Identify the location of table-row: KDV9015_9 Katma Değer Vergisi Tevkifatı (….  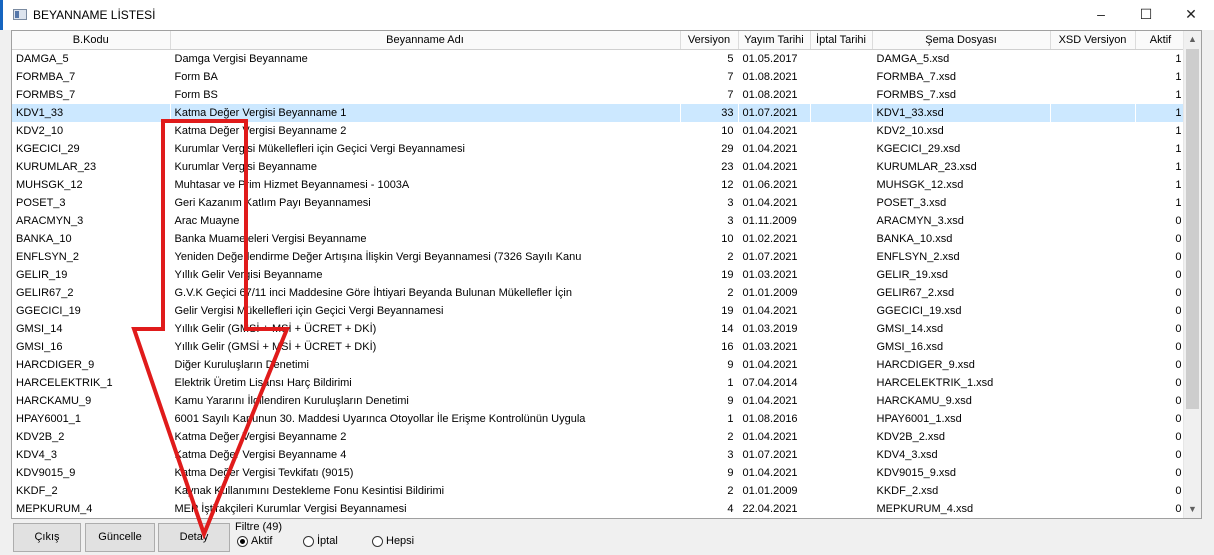
(599, 473).